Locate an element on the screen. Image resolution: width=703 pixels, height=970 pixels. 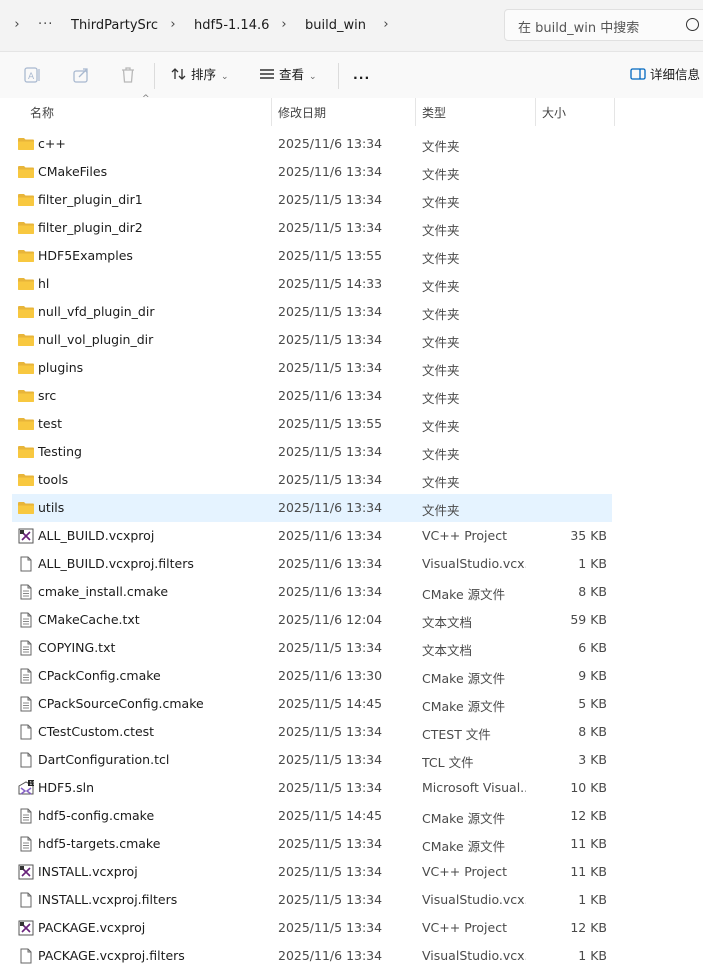
file-modified-date: 2025/11/5 14:33 is located at coordinates (330, 283).